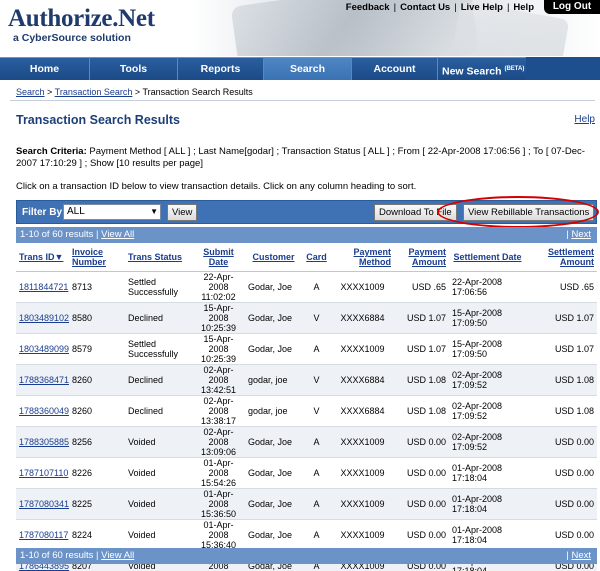  Describe the element at coordinates (316, 258) in the screenshot. I see `column-header-card: Card` at that location.